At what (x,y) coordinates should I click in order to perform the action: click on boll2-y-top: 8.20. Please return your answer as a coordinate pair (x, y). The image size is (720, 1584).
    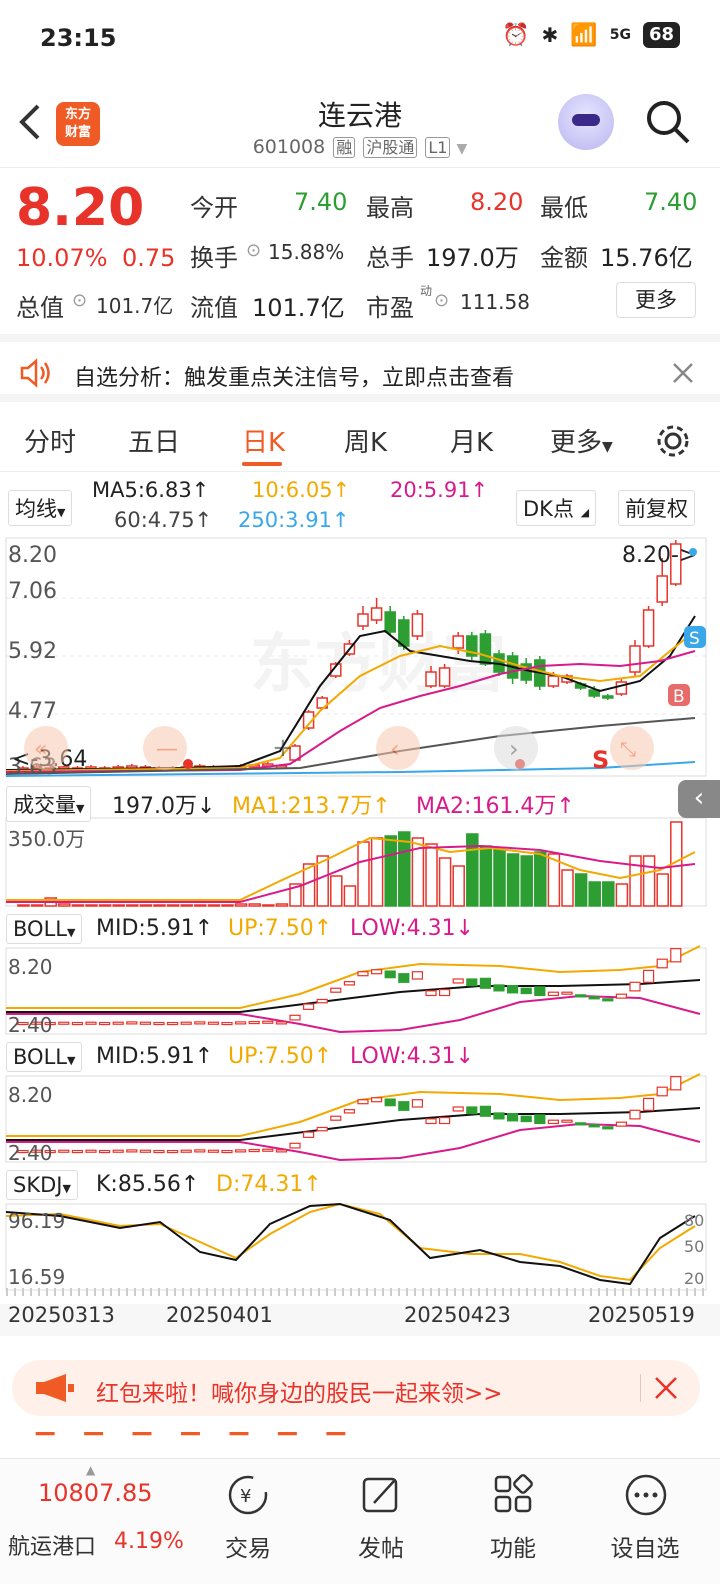
    Looking at the image, I should click on (30, 1095).